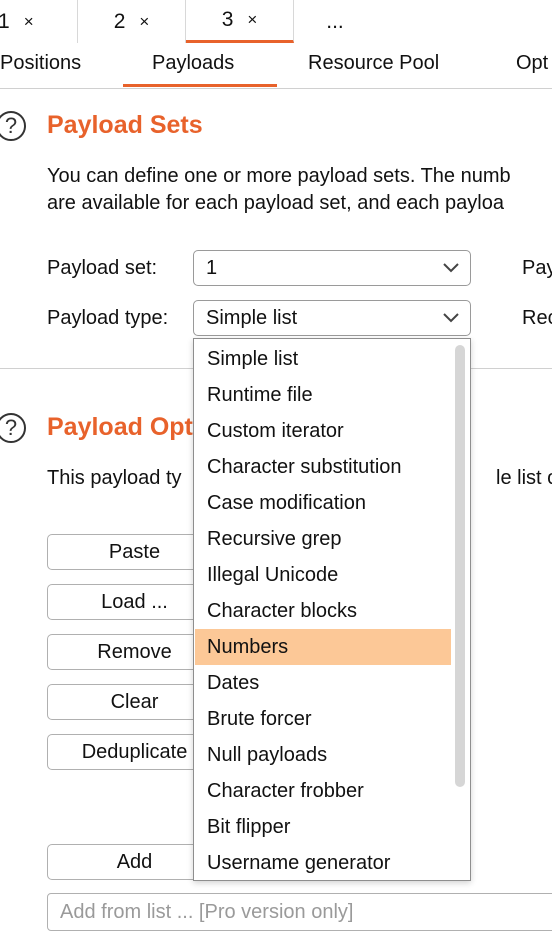 Image resolution: width=552 pixels, height=944 pixels. What do you see at coordinates (323, 647) in the screenshot?
I see `dropdown-option-numbers: Numbers` at bounding box center [323, 647].